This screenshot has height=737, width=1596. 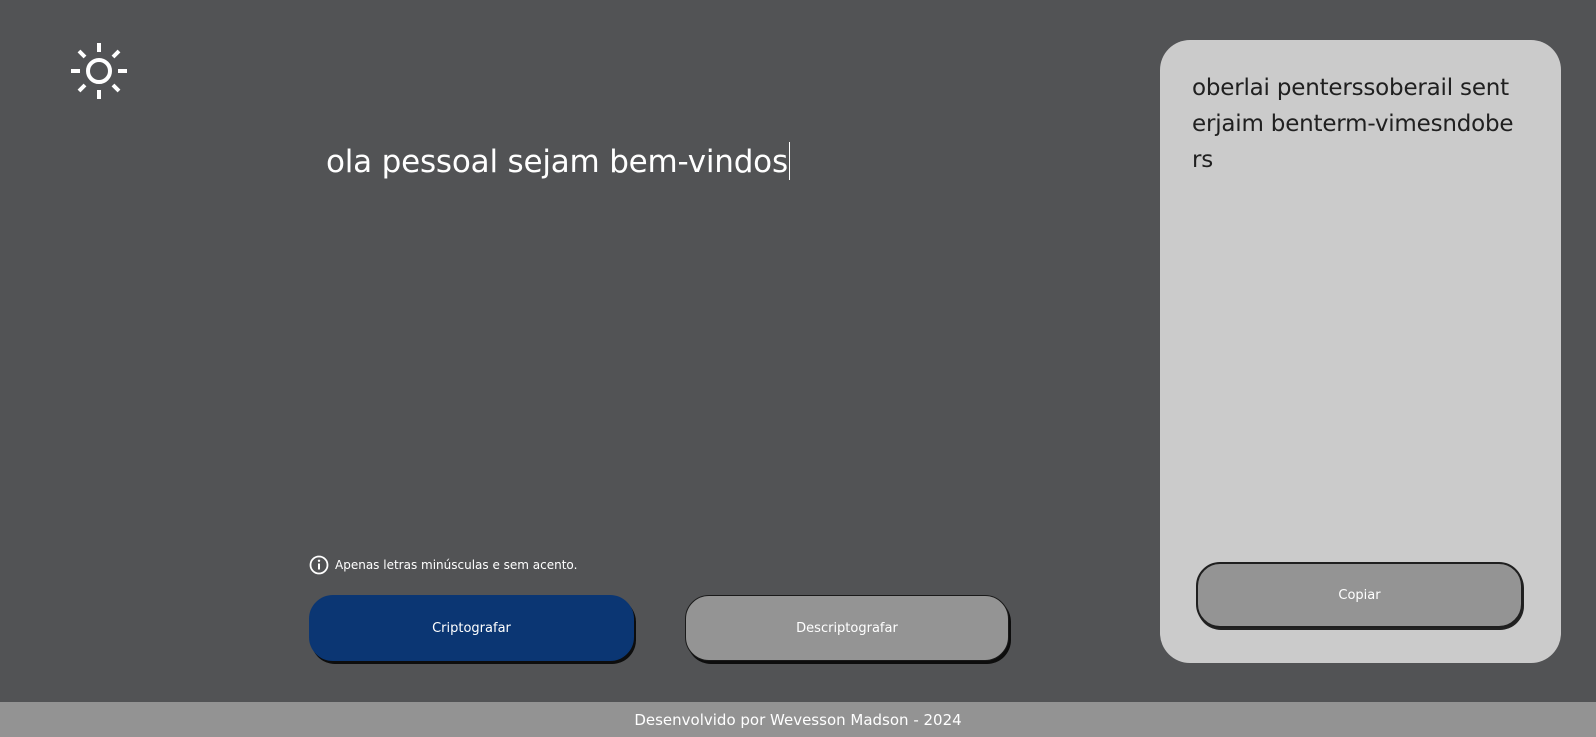 What do you see at coordinates (557, 162) in the screenshot?
I see `message-input-text: ola pessoal sejam bem-vindos` at bounding box center [557, 162].